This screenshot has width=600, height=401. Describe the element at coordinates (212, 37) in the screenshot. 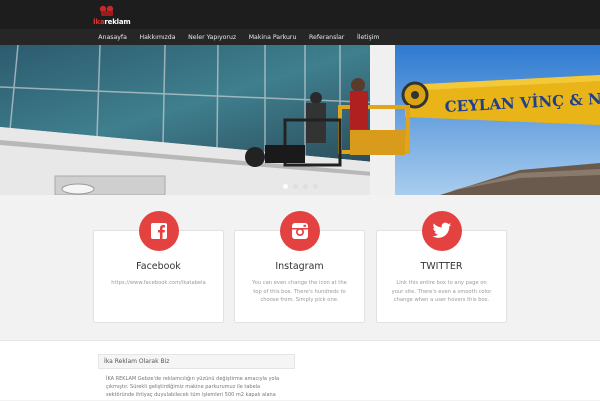

I see `nav-item-neler-yapiyoruz: Neler Yapıyoruz` at that location.